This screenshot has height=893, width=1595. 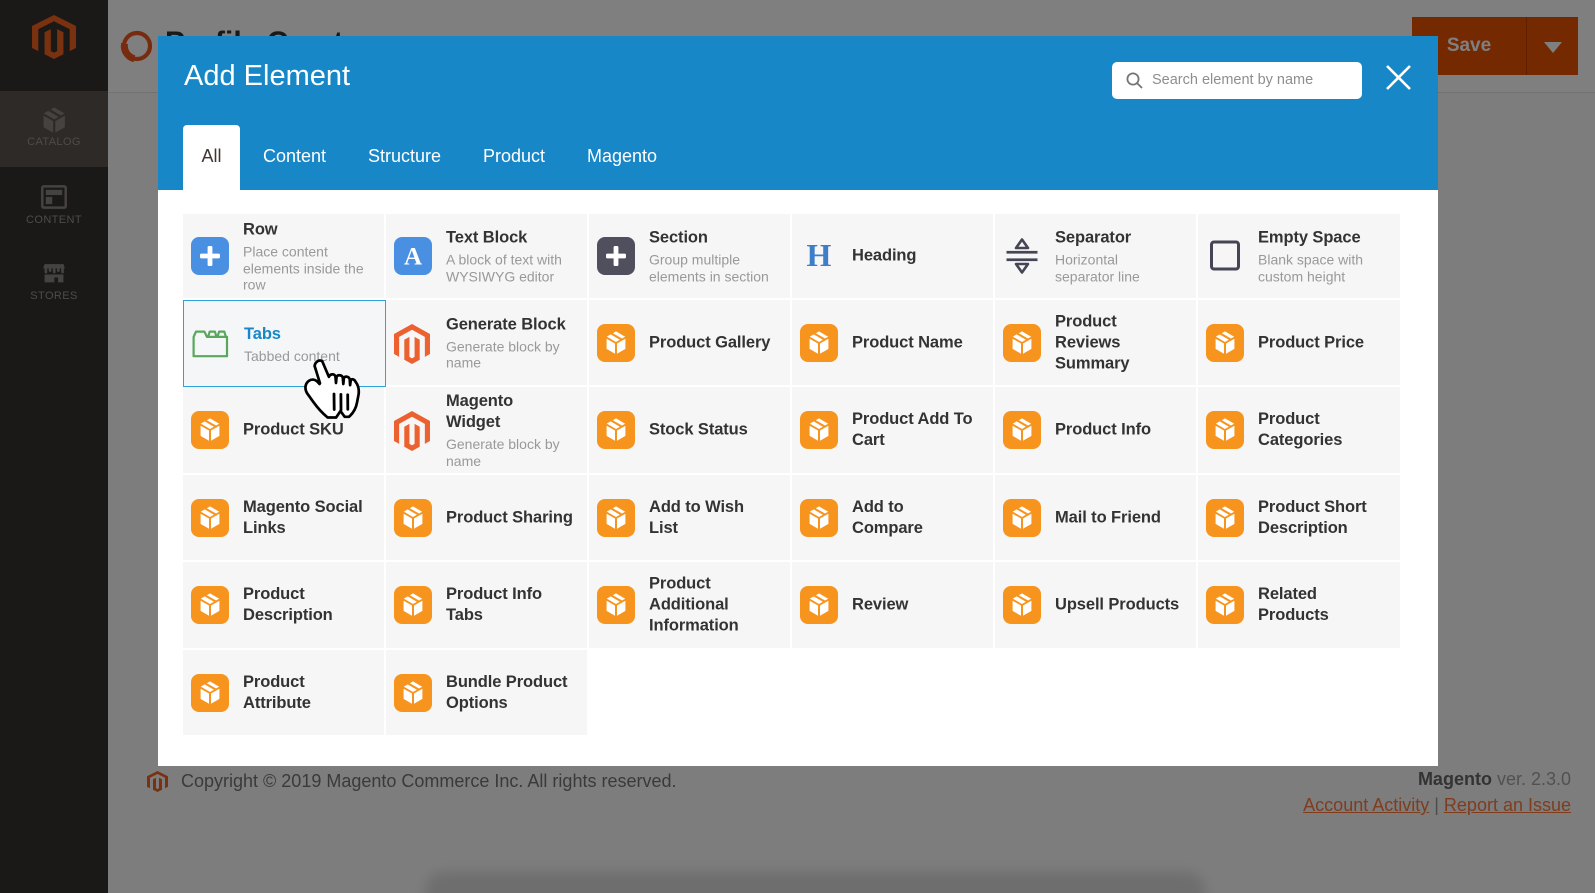 I want to click on svg-text: H, so click(x=819, y=255).